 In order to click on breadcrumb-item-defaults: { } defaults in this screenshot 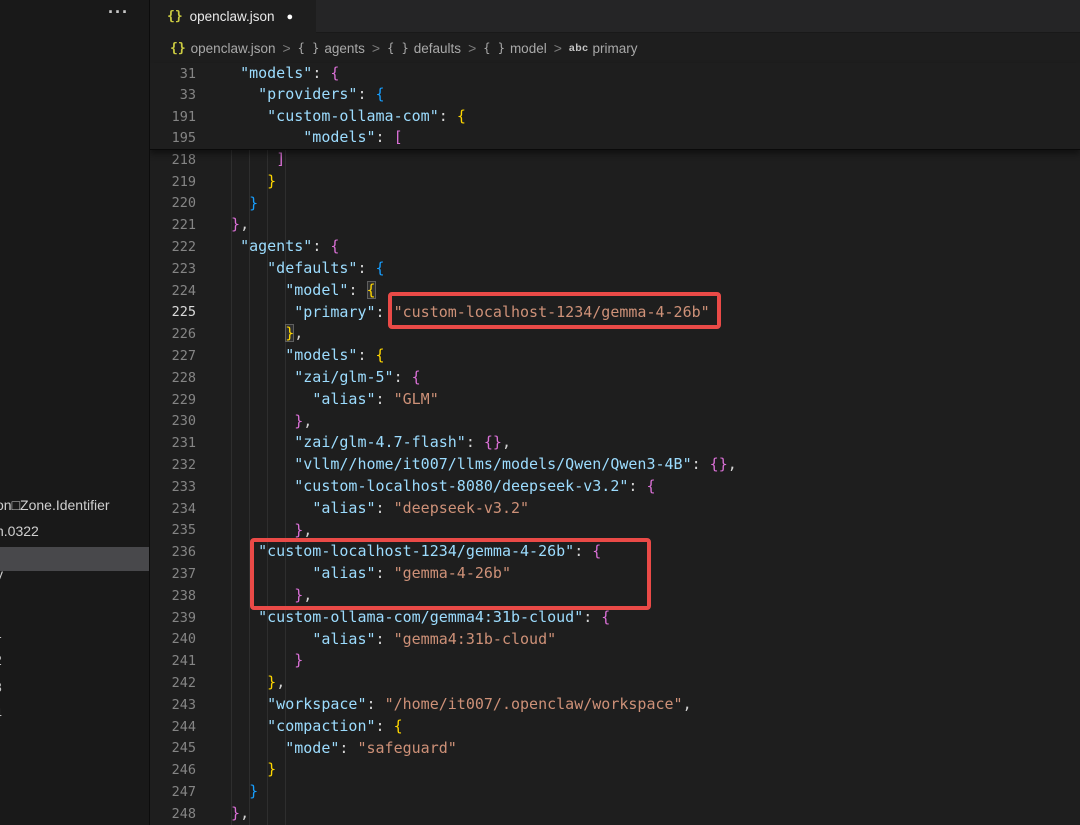, I will do `click(424, 48)`.